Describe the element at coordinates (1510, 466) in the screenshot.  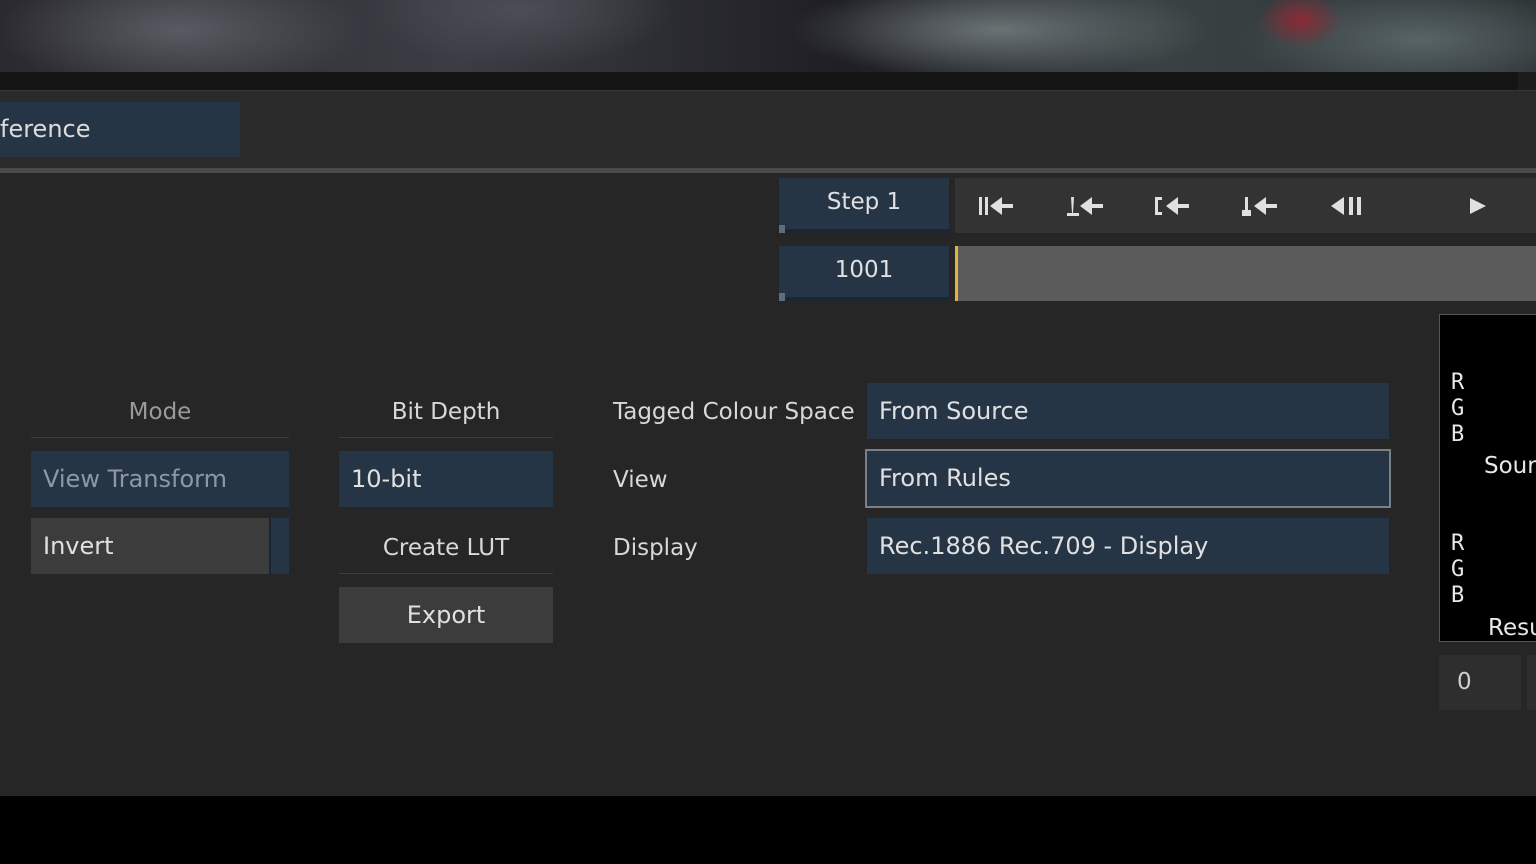
I see `source-label: Sour` at that location.